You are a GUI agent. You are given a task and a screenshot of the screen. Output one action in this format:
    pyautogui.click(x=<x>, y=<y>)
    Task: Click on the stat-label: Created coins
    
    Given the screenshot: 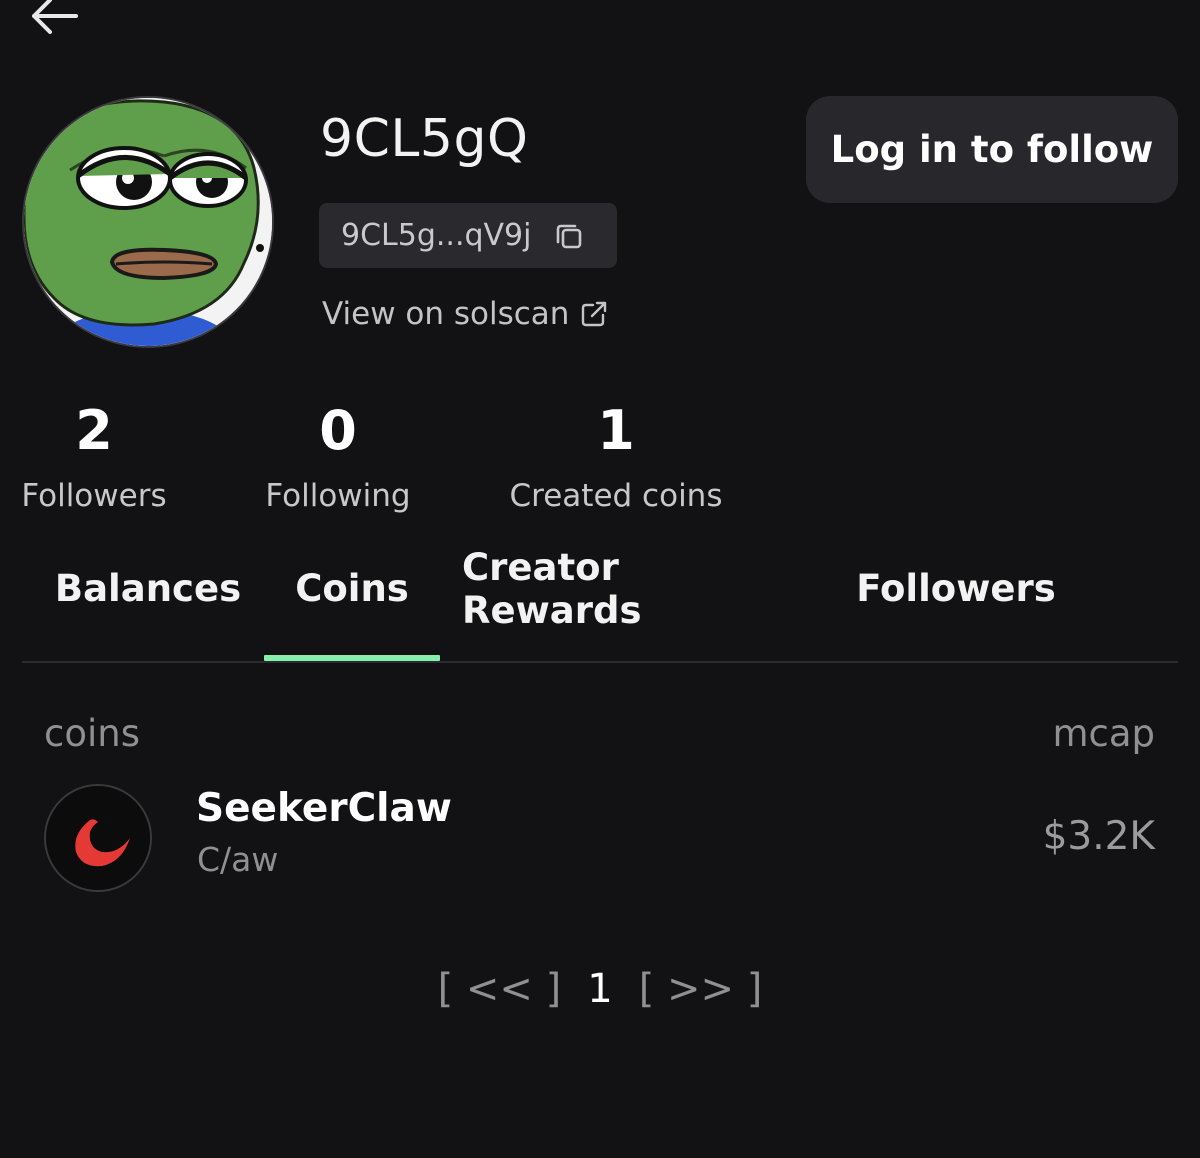 What is the action you would take?
    pyautogui.click(x=616, y=496)
    